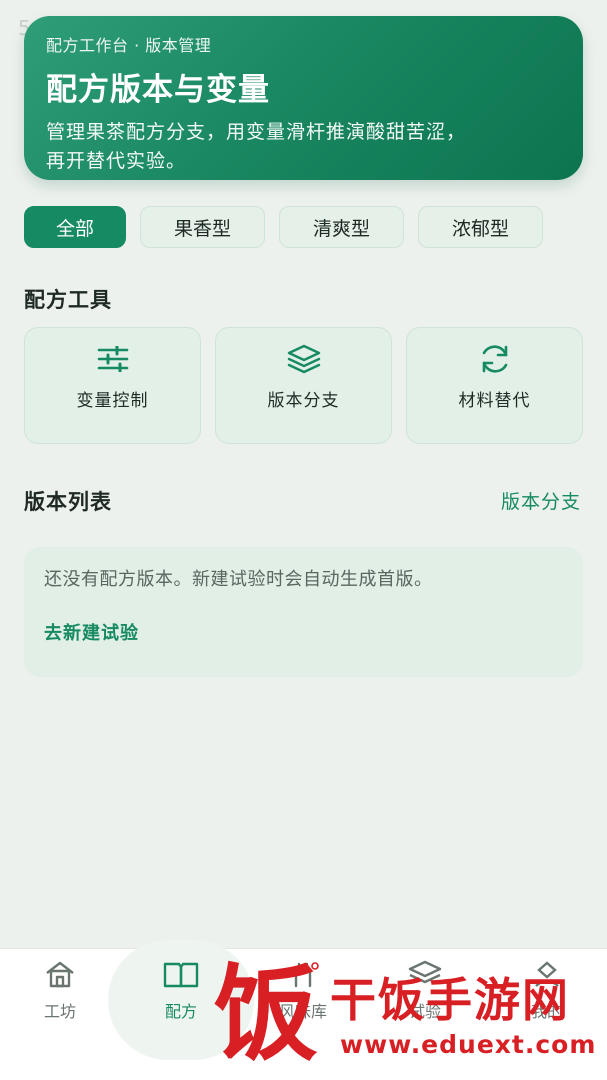 This screenshot has width=607, height=1080. I want to click on svg-text: 饭, so click(266, 1011).